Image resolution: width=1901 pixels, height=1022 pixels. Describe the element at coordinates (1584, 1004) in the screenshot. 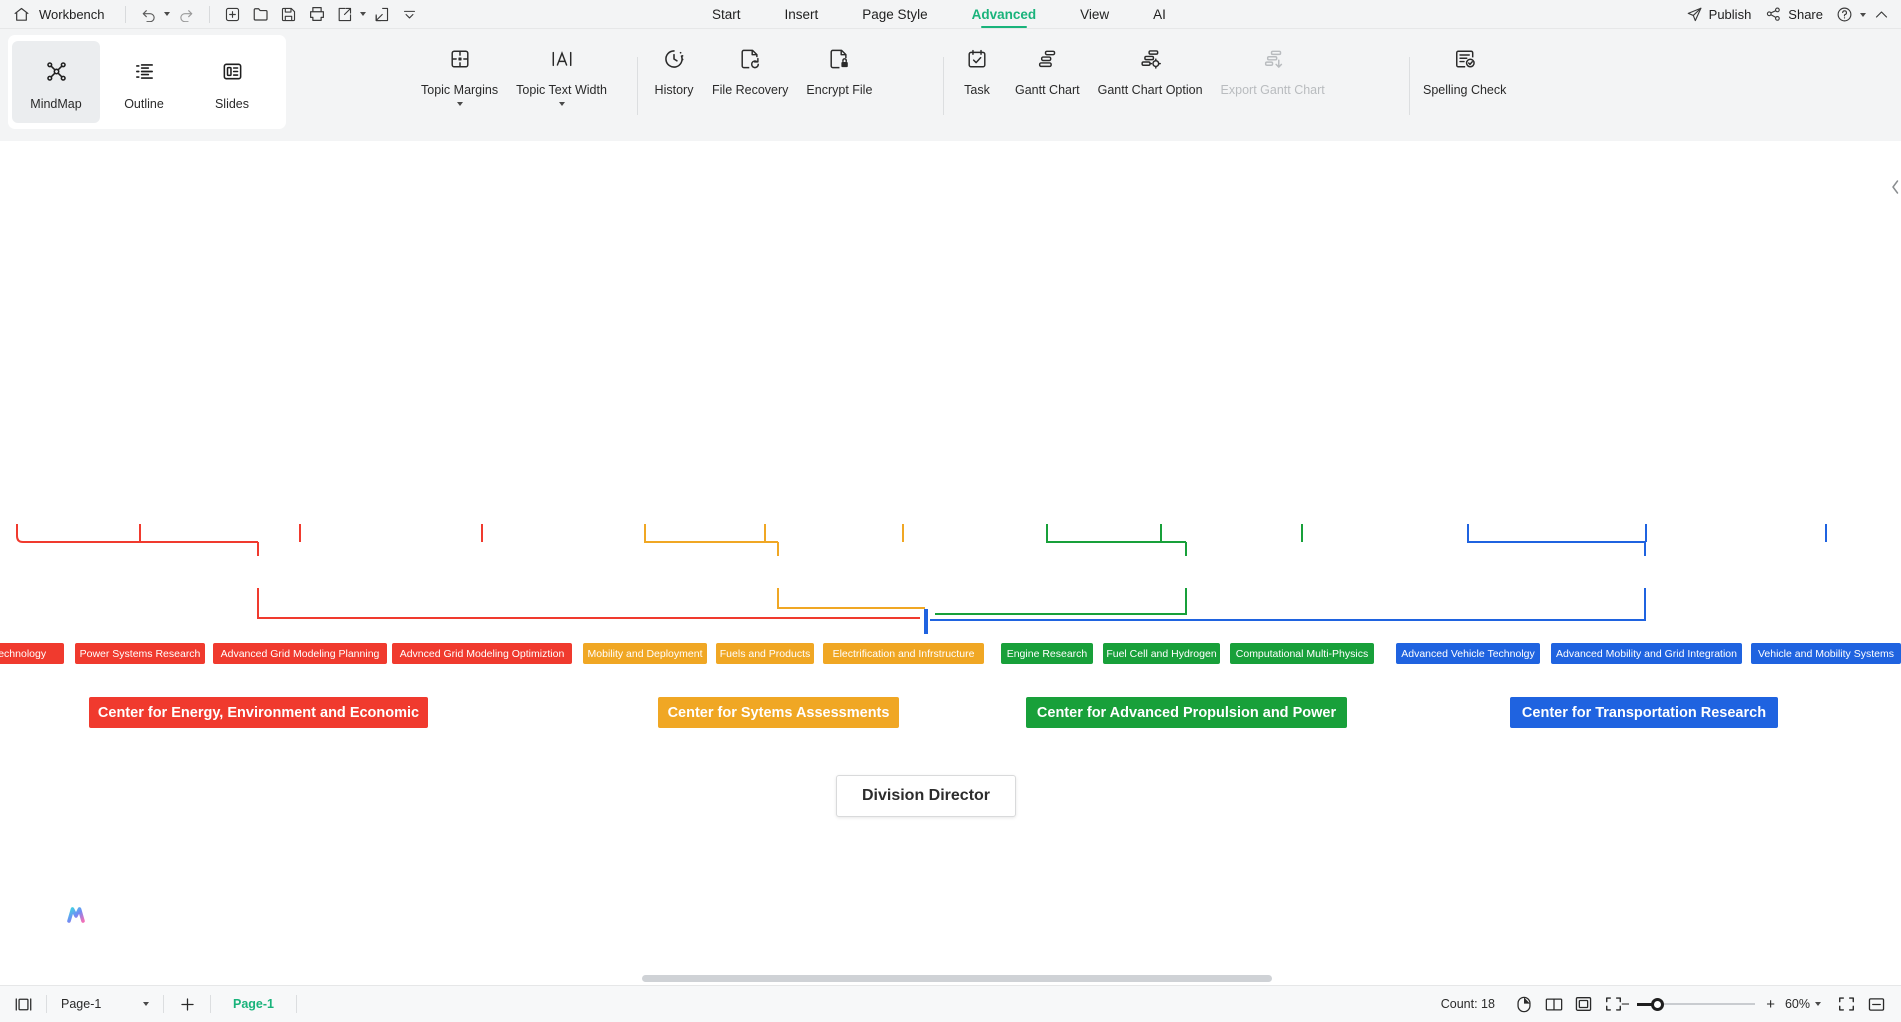

I see `fit-to-screen-icon` at that location.